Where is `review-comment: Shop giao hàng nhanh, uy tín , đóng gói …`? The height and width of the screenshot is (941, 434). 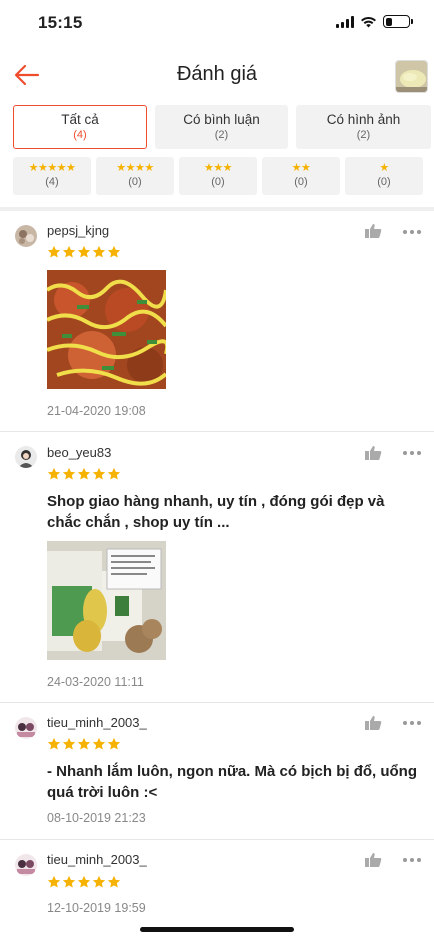 review-comment: Shop giao hàng nhanh, uy tín , đóng gói … is located at coordinates (216, 512).